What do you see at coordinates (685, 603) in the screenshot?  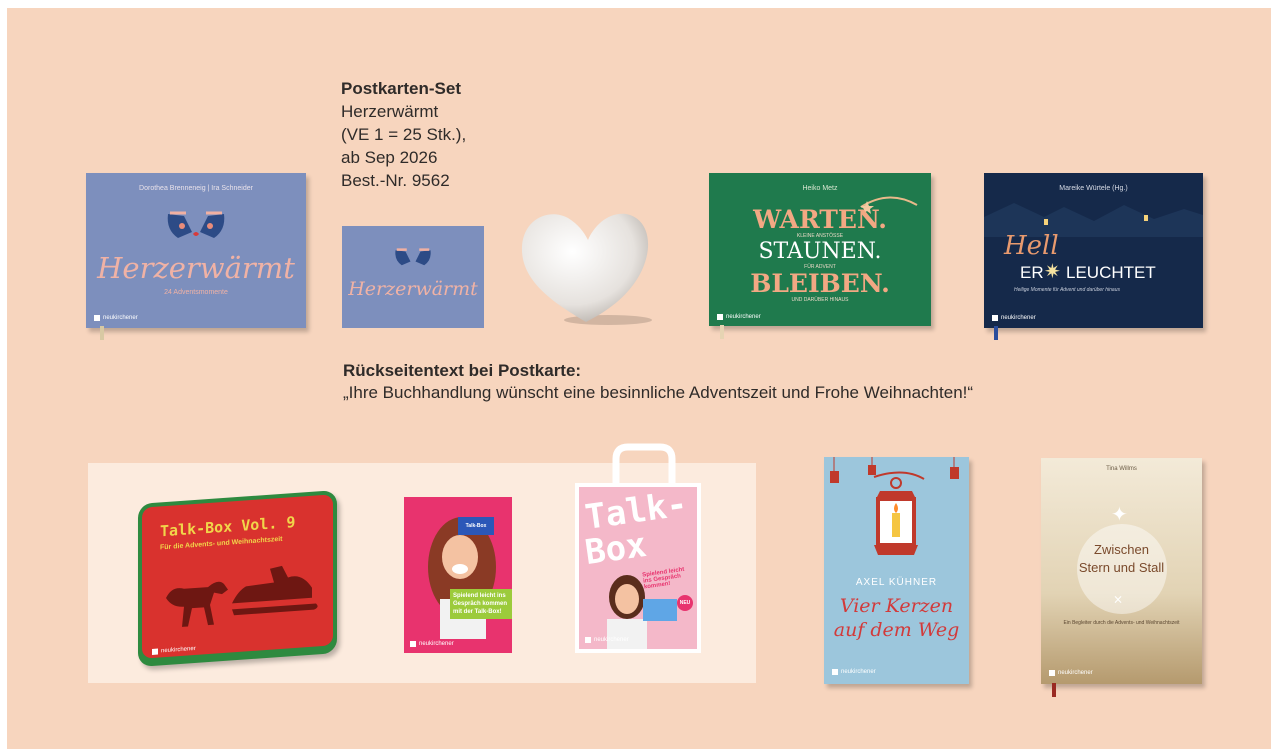 I see `bag-badge: NEU` at bounding box center [685, 603].